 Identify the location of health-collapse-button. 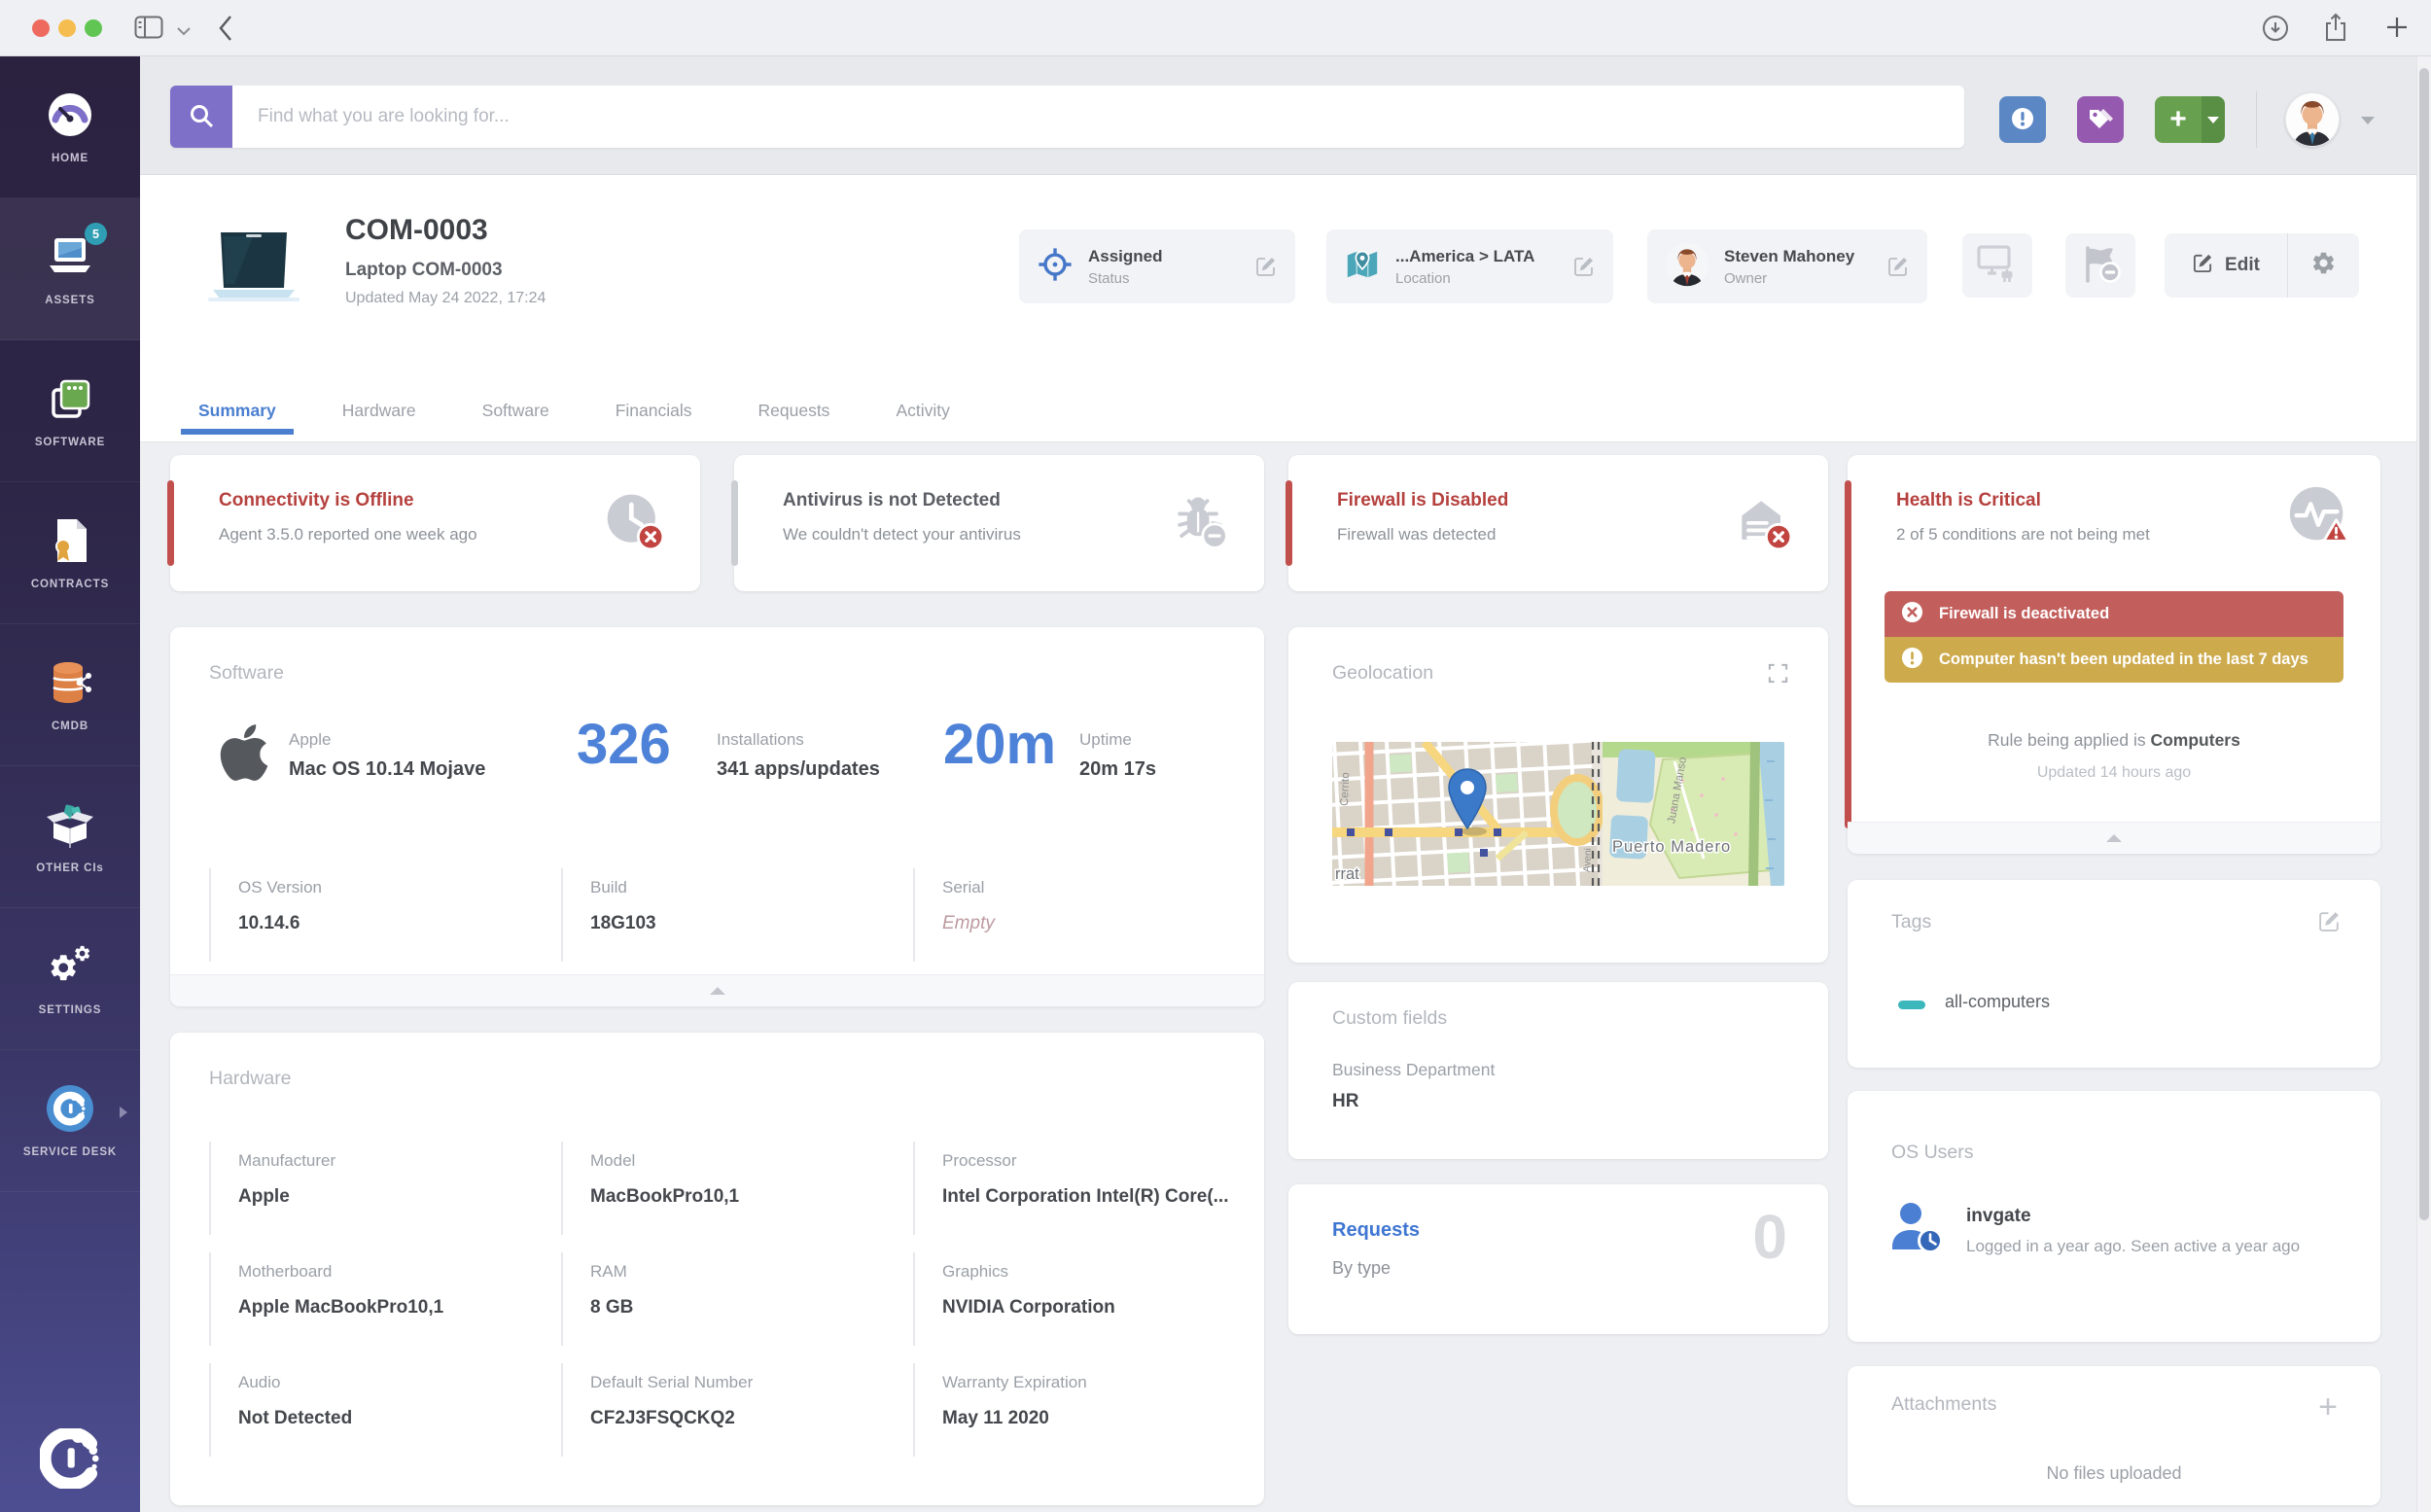
(2114, 838).